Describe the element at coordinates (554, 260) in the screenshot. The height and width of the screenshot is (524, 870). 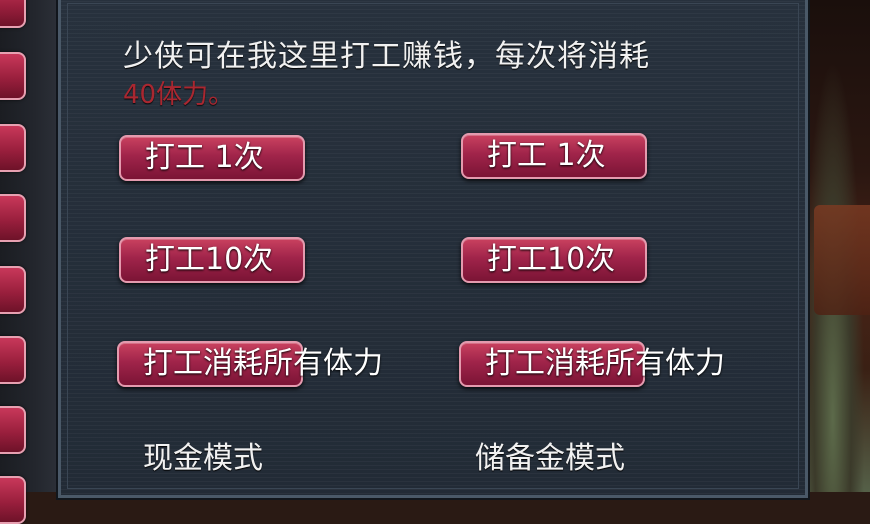
I see `work-ten-button-right: 打工10次` at that location.